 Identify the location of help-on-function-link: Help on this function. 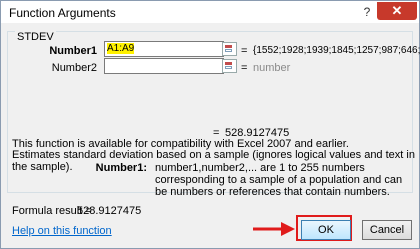
(62, 231).